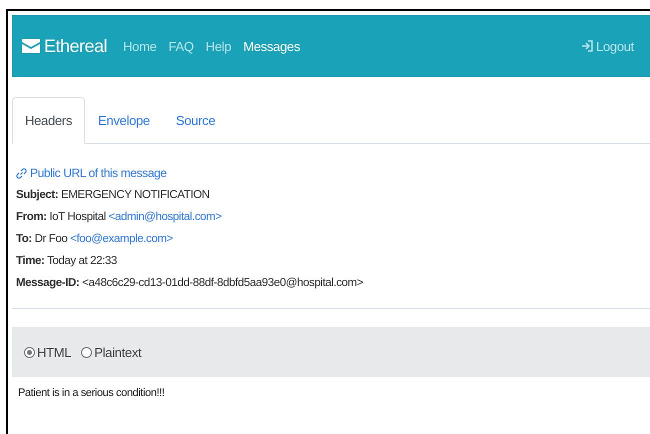  Describe the element at coordinates (24, 239) in the screenshot. I see `header-label: To:` at that location.